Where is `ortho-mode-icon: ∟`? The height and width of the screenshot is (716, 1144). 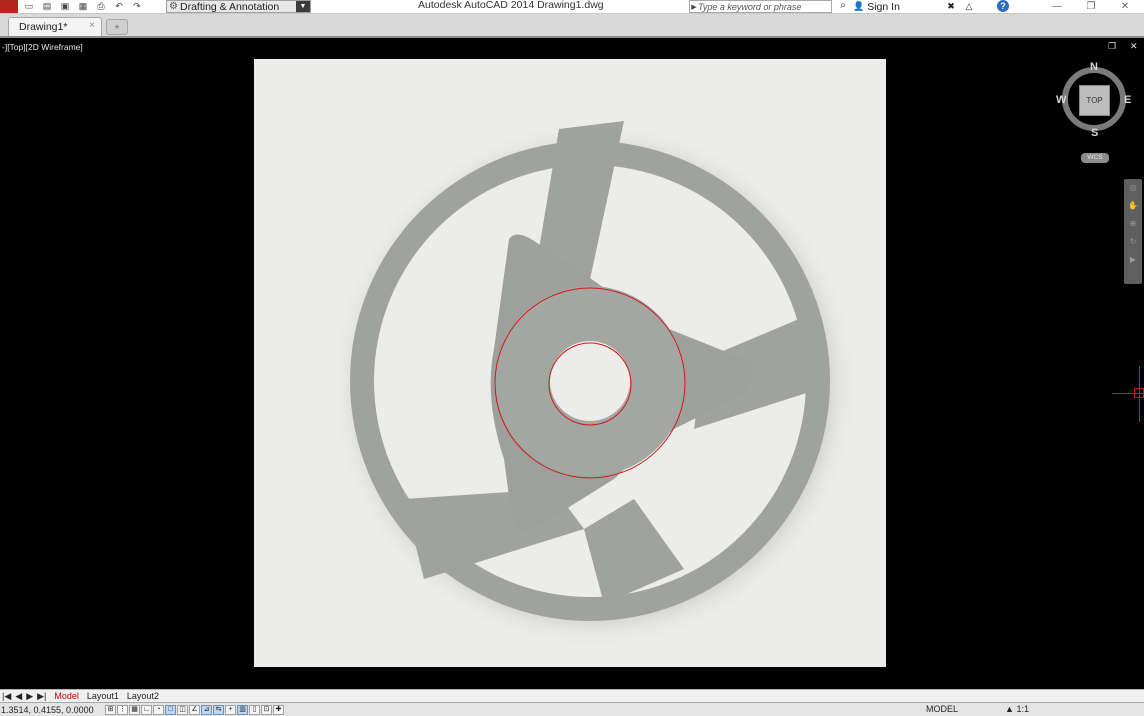
ortho-mode-icon: ∟ is located at coordinates (146, 709).